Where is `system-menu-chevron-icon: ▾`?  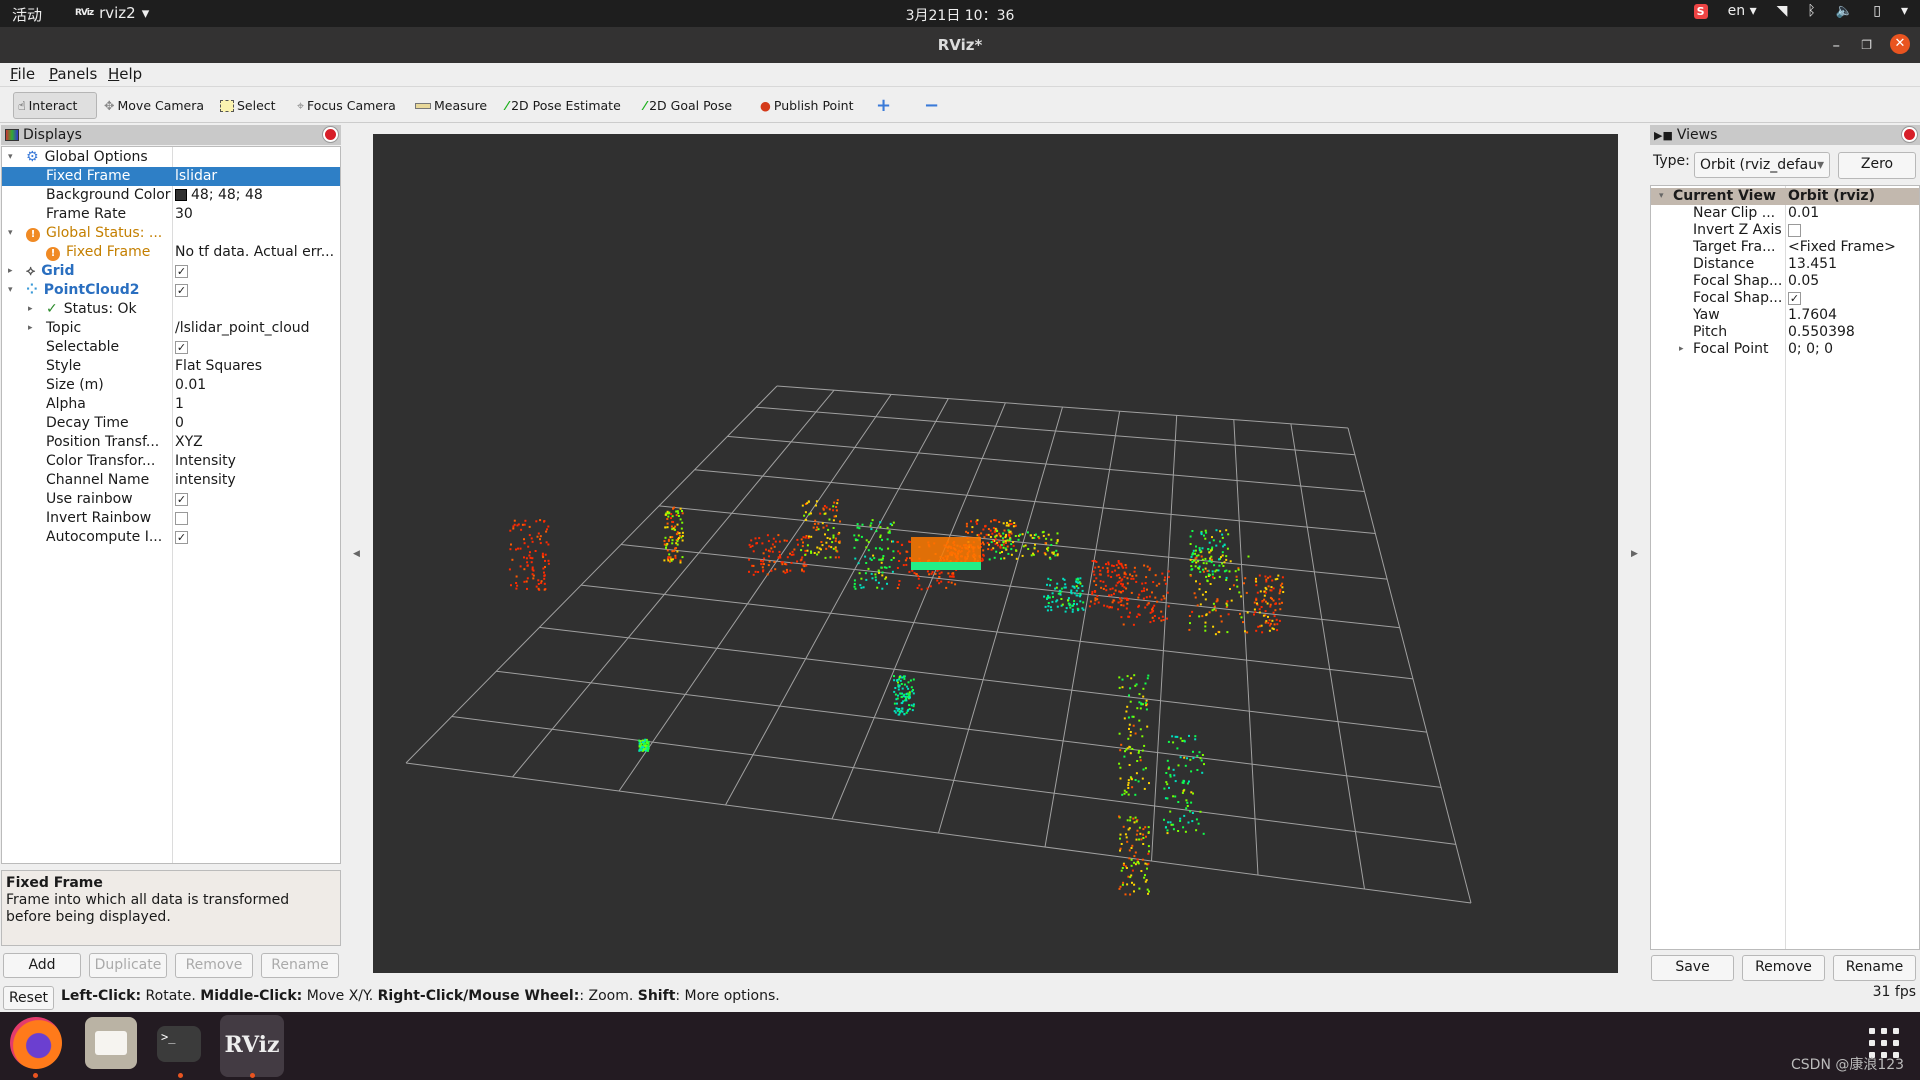 system-menu-chevron-icon: ▾ is located at coordinates (1904, 11).